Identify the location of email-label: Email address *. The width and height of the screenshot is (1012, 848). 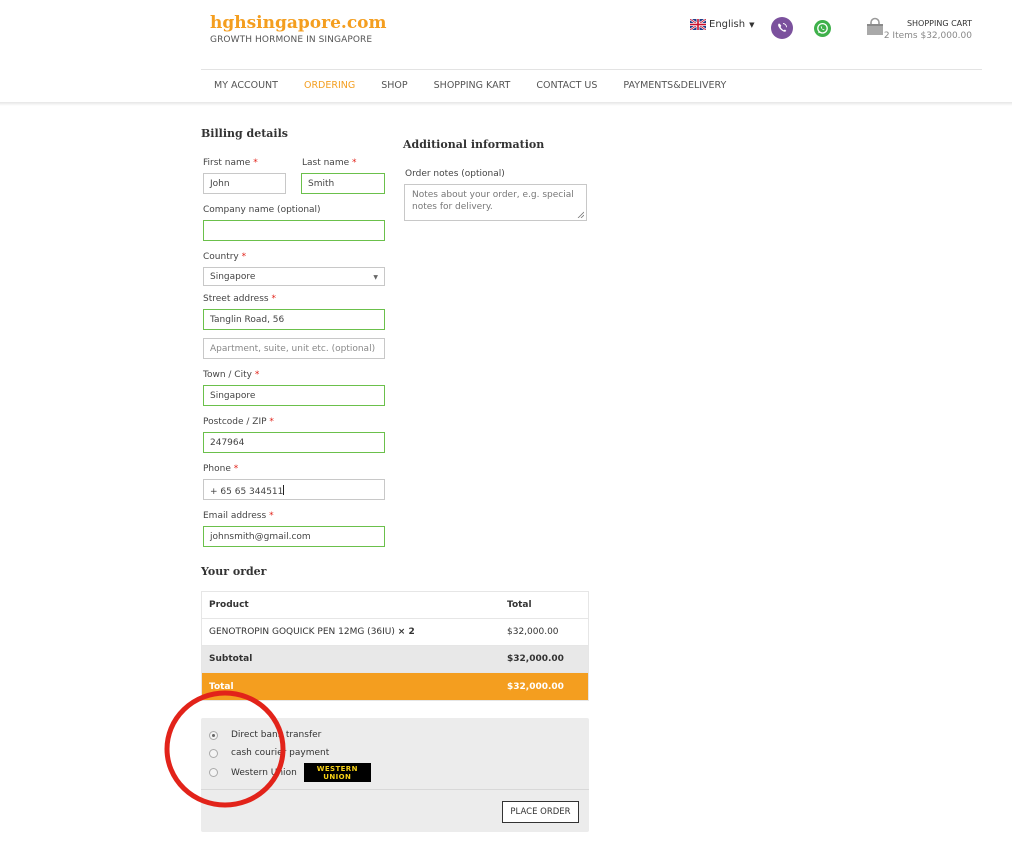
(238, 516).